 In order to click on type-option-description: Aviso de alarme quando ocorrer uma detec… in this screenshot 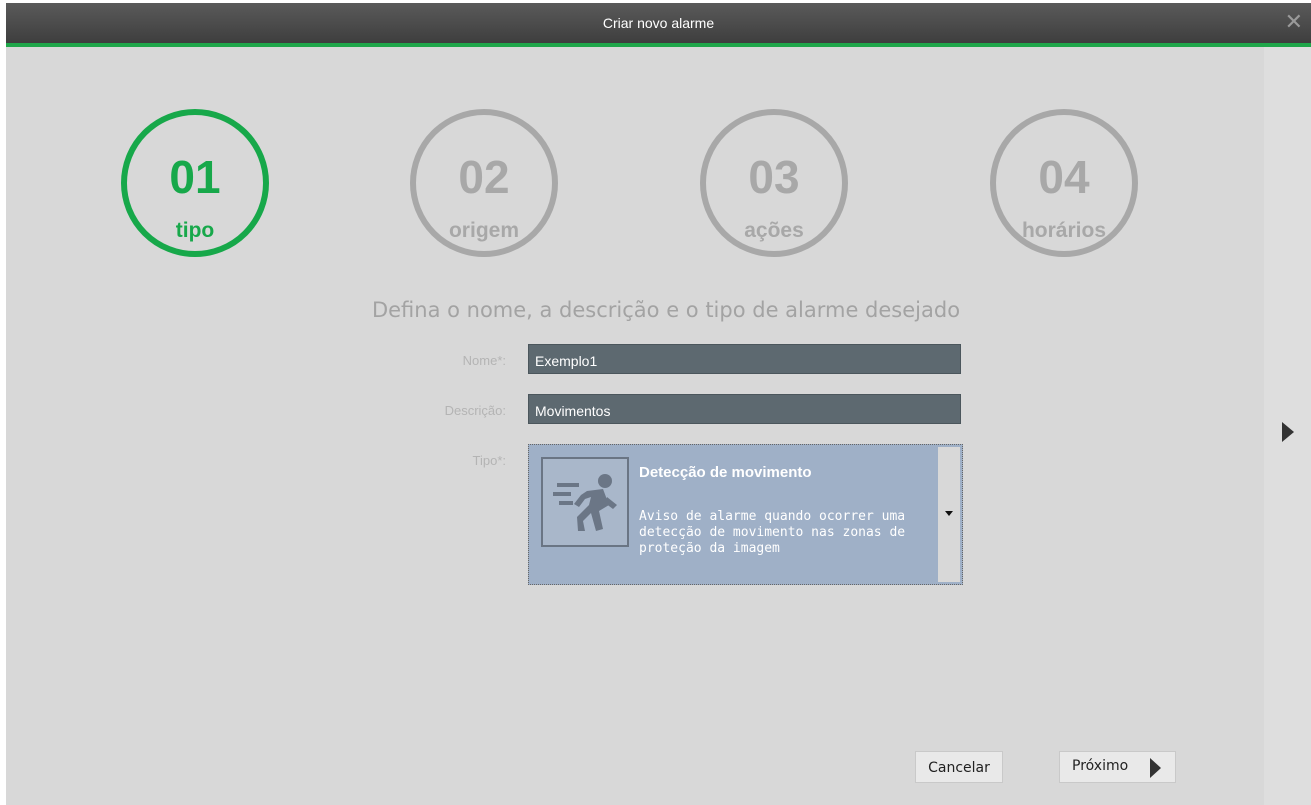, I will do `click(772, 532)`.